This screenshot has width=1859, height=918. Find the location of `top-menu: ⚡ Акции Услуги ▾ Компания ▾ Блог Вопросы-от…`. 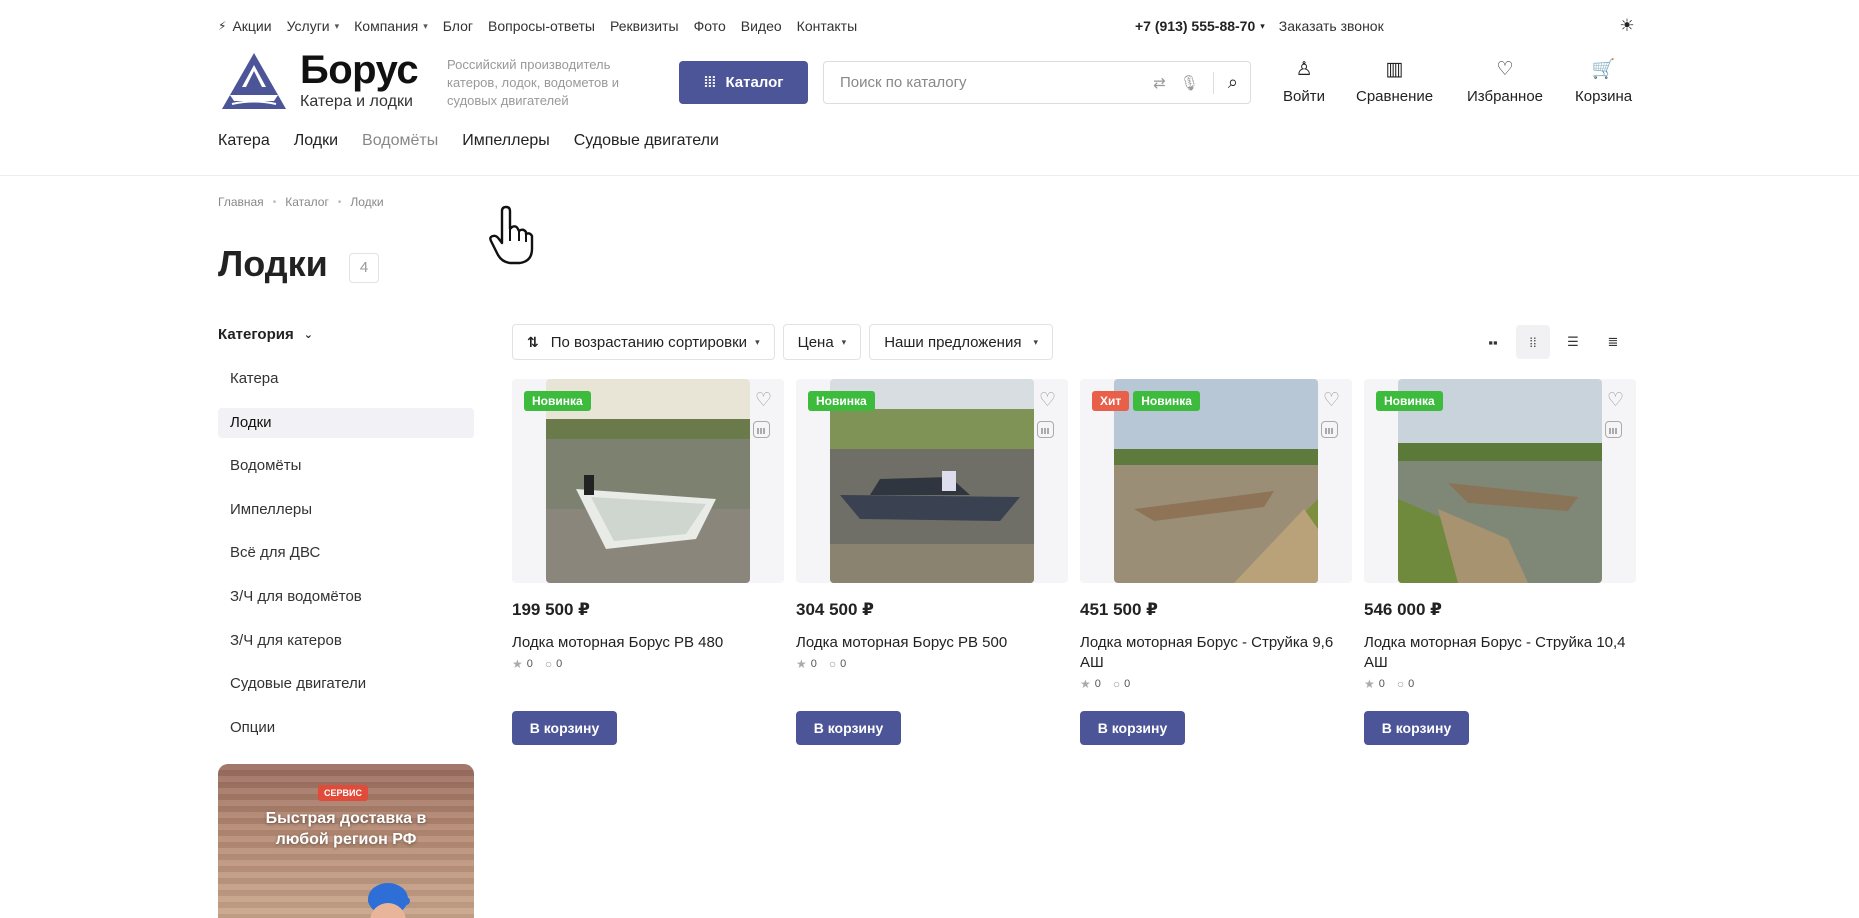

top-menu: ⚡ Акции Услуги ▾ Компания ▾ Блог Вопросы-от… is located at coordinates (545, 26).